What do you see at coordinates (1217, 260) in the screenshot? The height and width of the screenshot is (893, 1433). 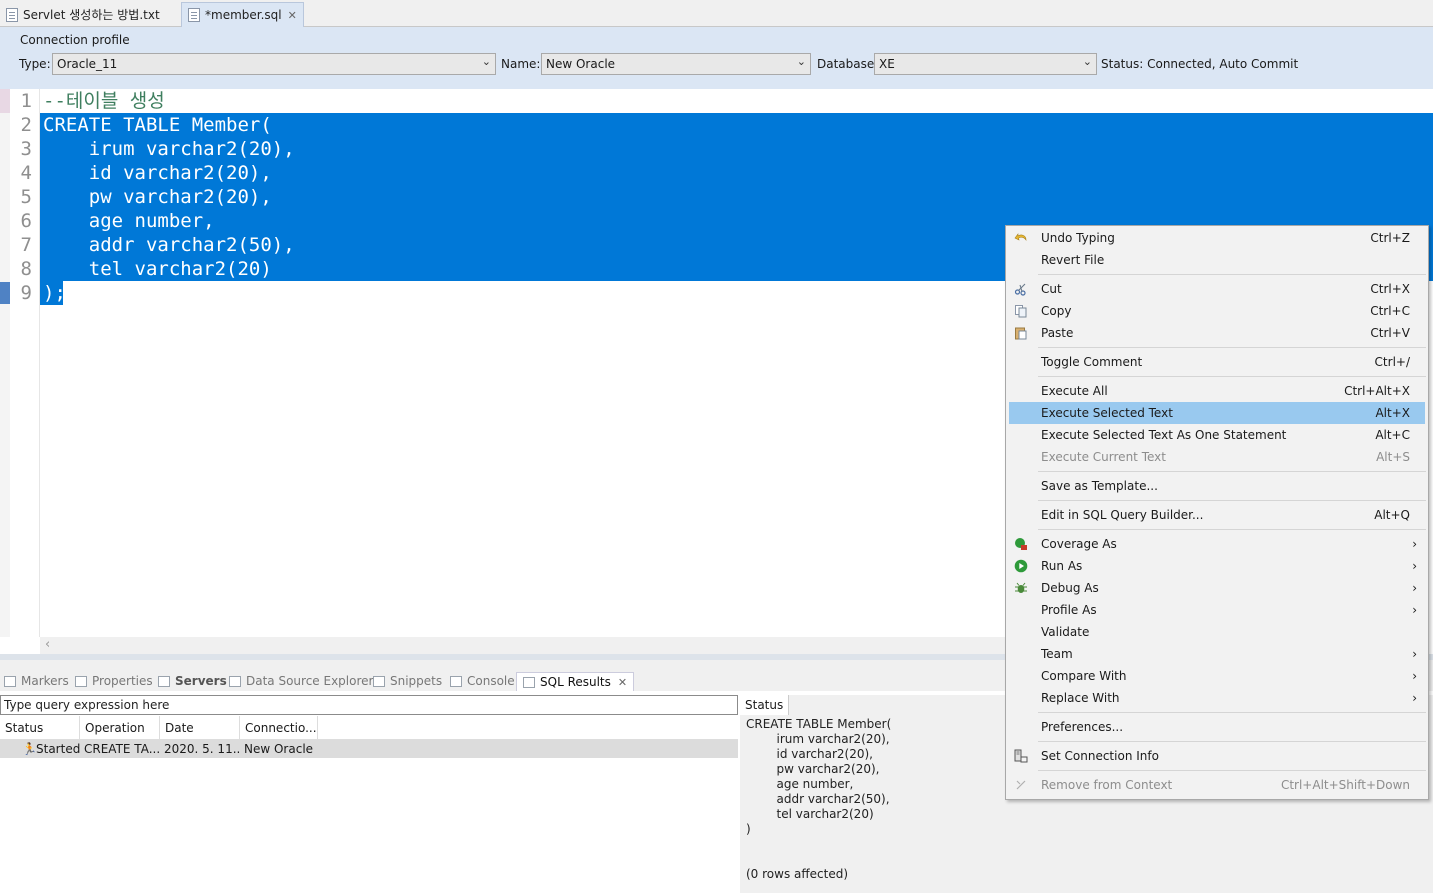 I see `menu-item-revert-file: Revert File` at bounding box center [1217, 260].